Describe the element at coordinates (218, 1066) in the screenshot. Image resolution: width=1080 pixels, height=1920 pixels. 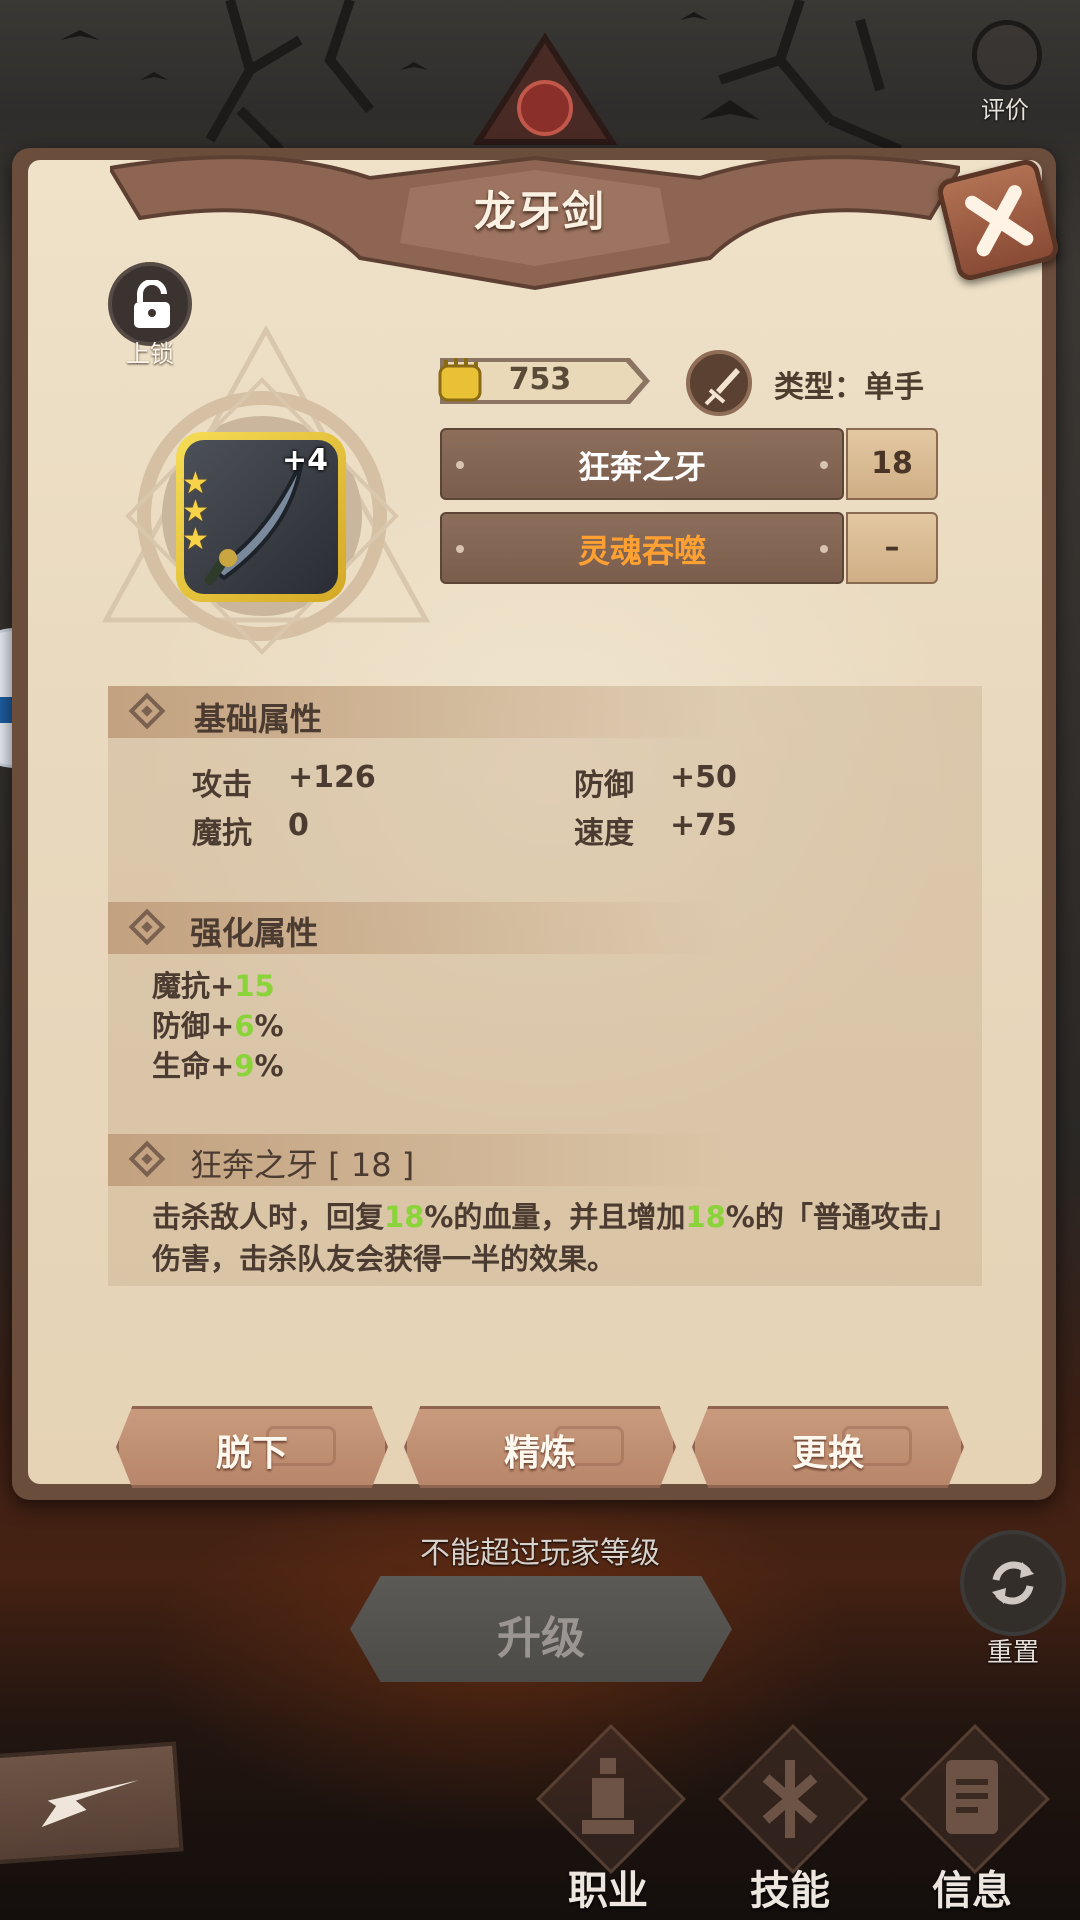
I see `enhance-line: 生命+9%` at that location.